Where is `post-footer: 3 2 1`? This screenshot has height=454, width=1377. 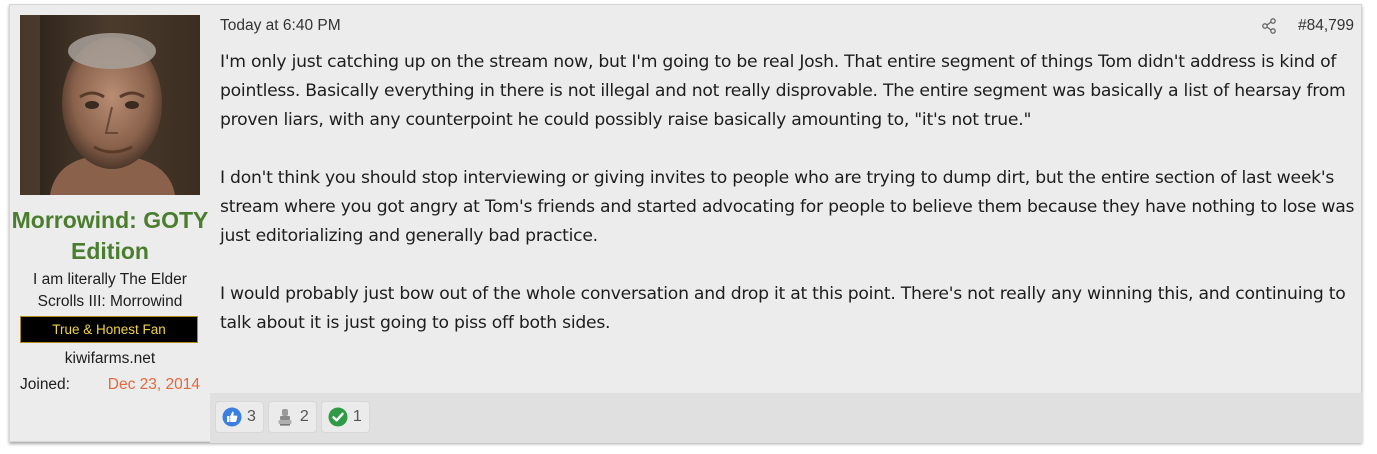 post-footer: 3 2 1 is located at coordinates (786, 418).